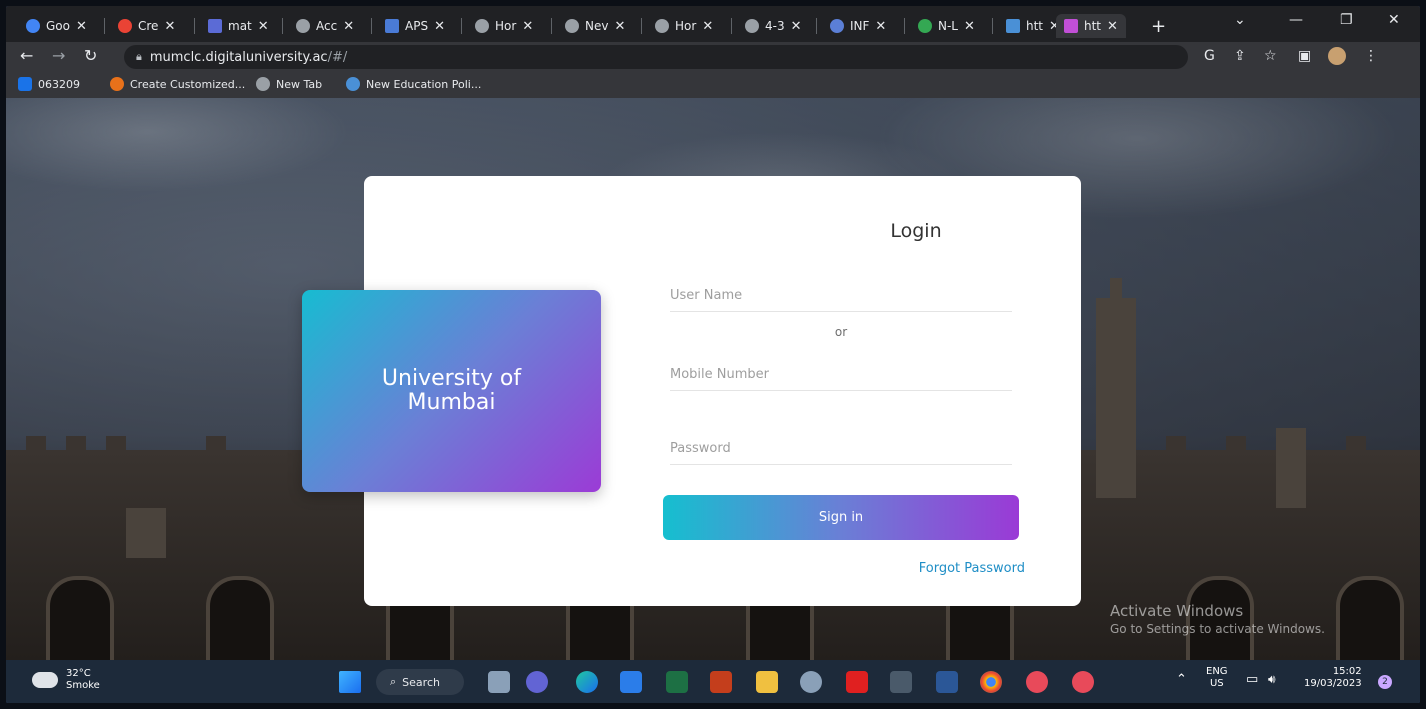  I want to click on search-icon: ⌕, so click(393, 681).